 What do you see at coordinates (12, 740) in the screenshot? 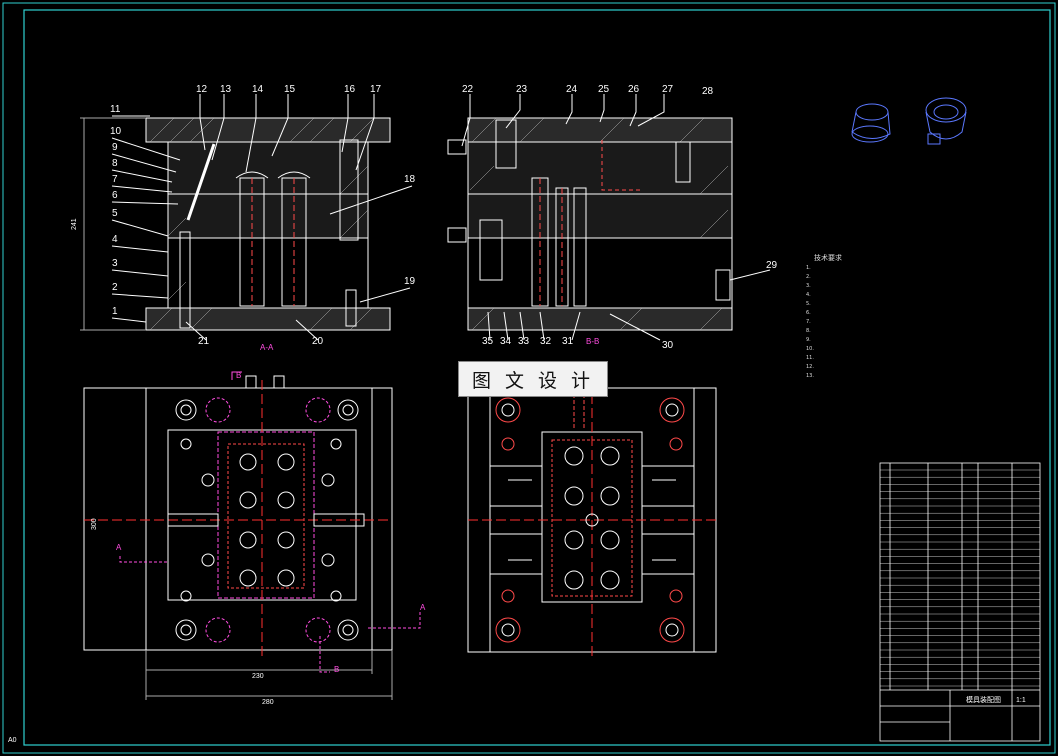
I see `corner-label: A0` at bounding box center [12, 740].